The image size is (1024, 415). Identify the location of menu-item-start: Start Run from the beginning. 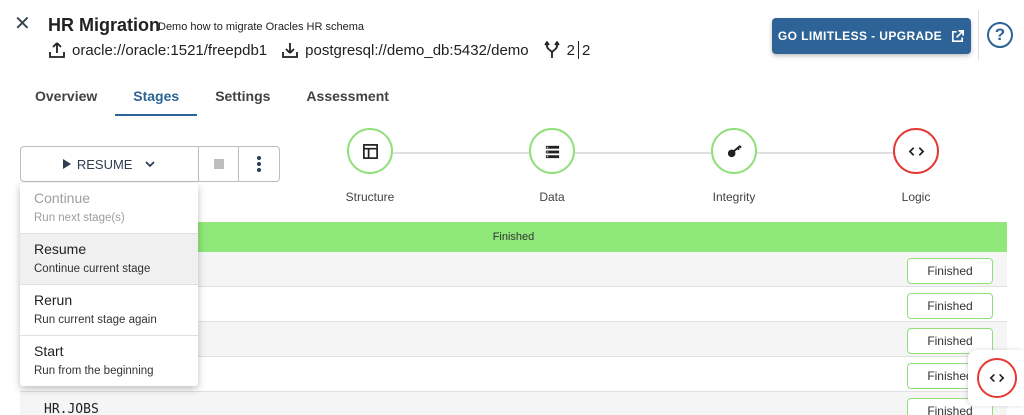
(109, 361).